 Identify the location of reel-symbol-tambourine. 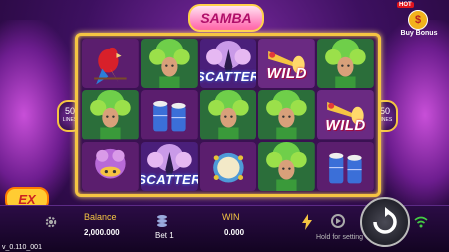
(228, 166).